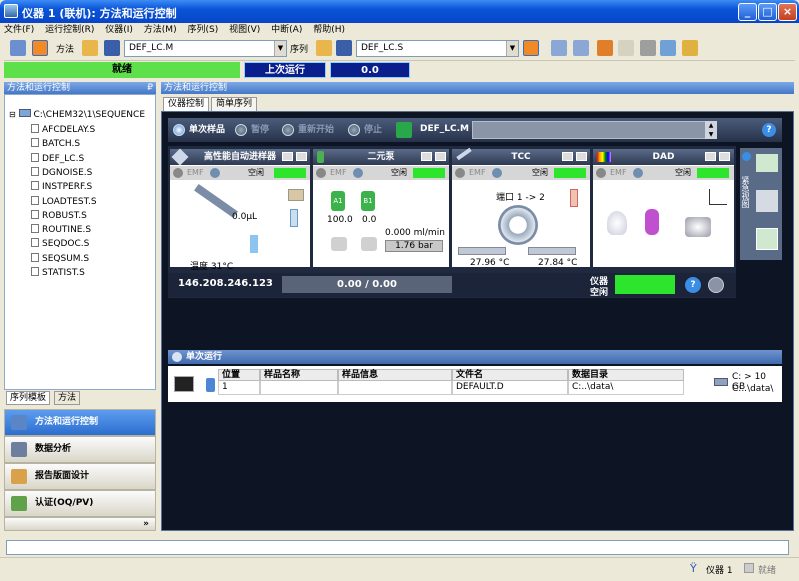 This screenshot has height=581, width=799. Describe the element at coordinates (202, 30) in the screenshot. I see `menu-sequence: 序列(S)` at that location.